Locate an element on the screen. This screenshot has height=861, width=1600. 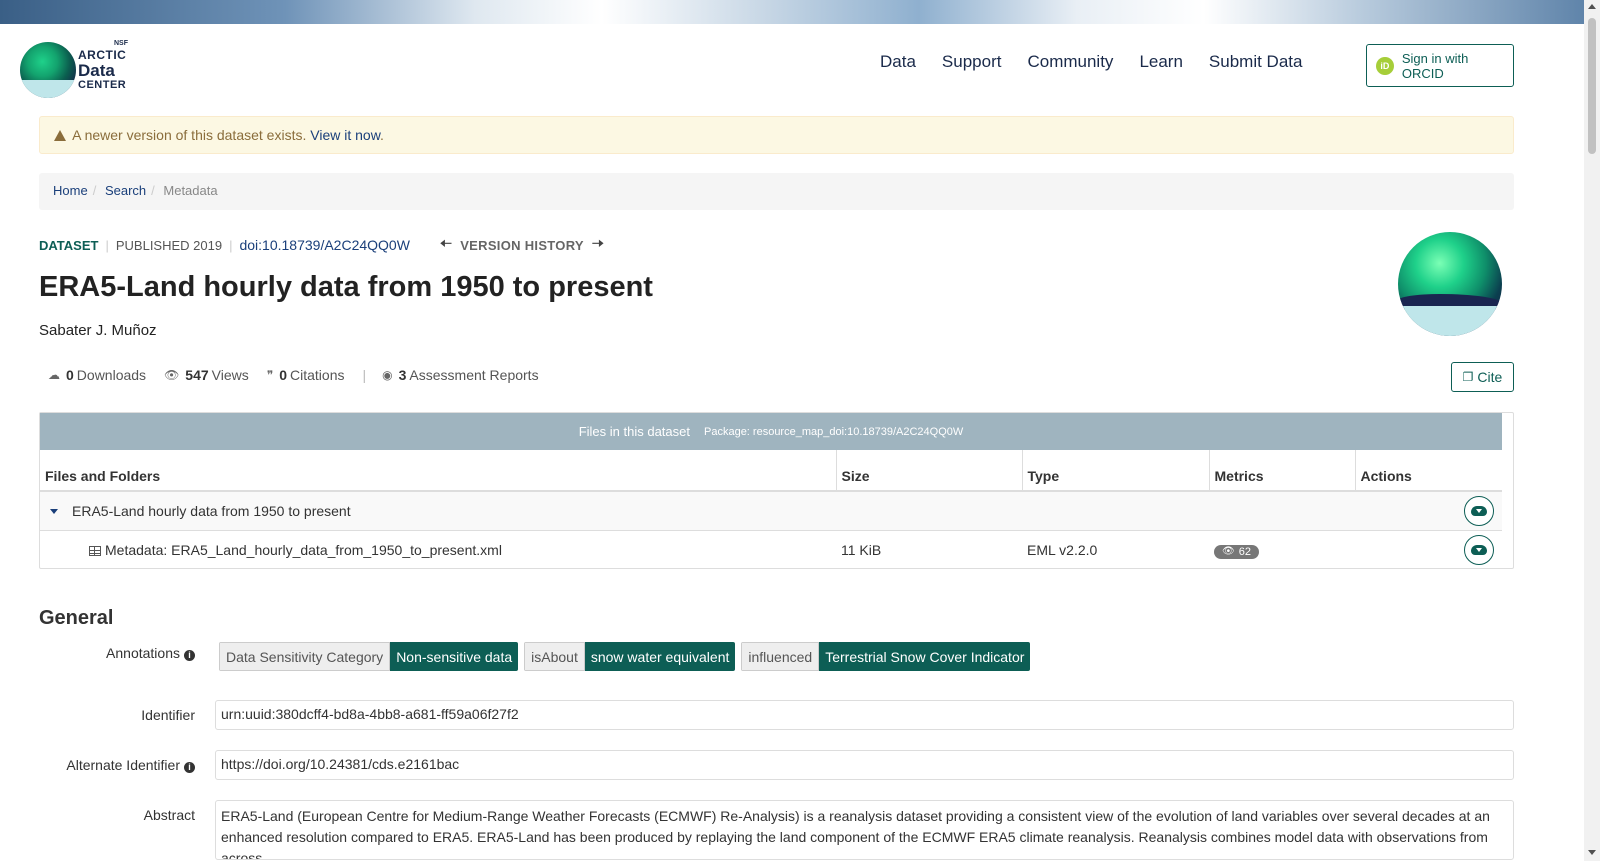
logo-wordmark: ARCTIC Data CENTER is located at coordinates (102, 70).